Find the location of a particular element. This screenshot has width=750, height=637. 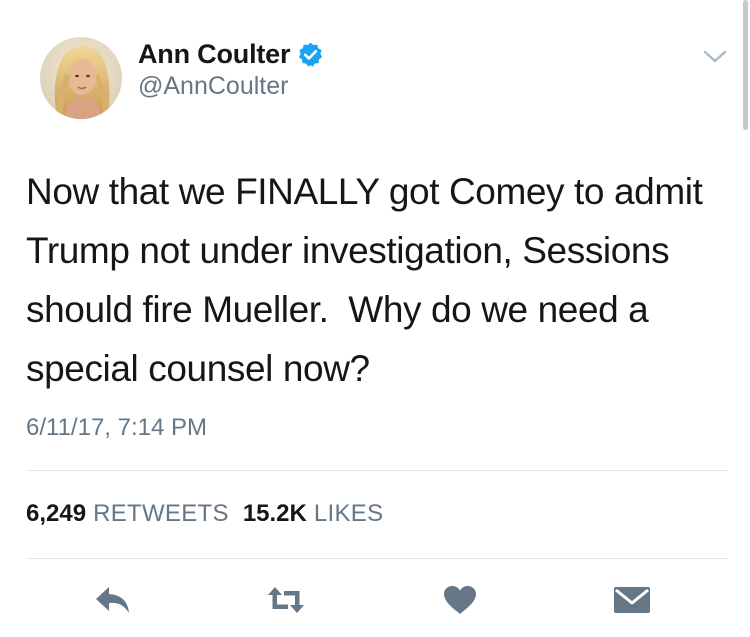

retweets-label: RETWEETS is located at coordinates (161, 514).